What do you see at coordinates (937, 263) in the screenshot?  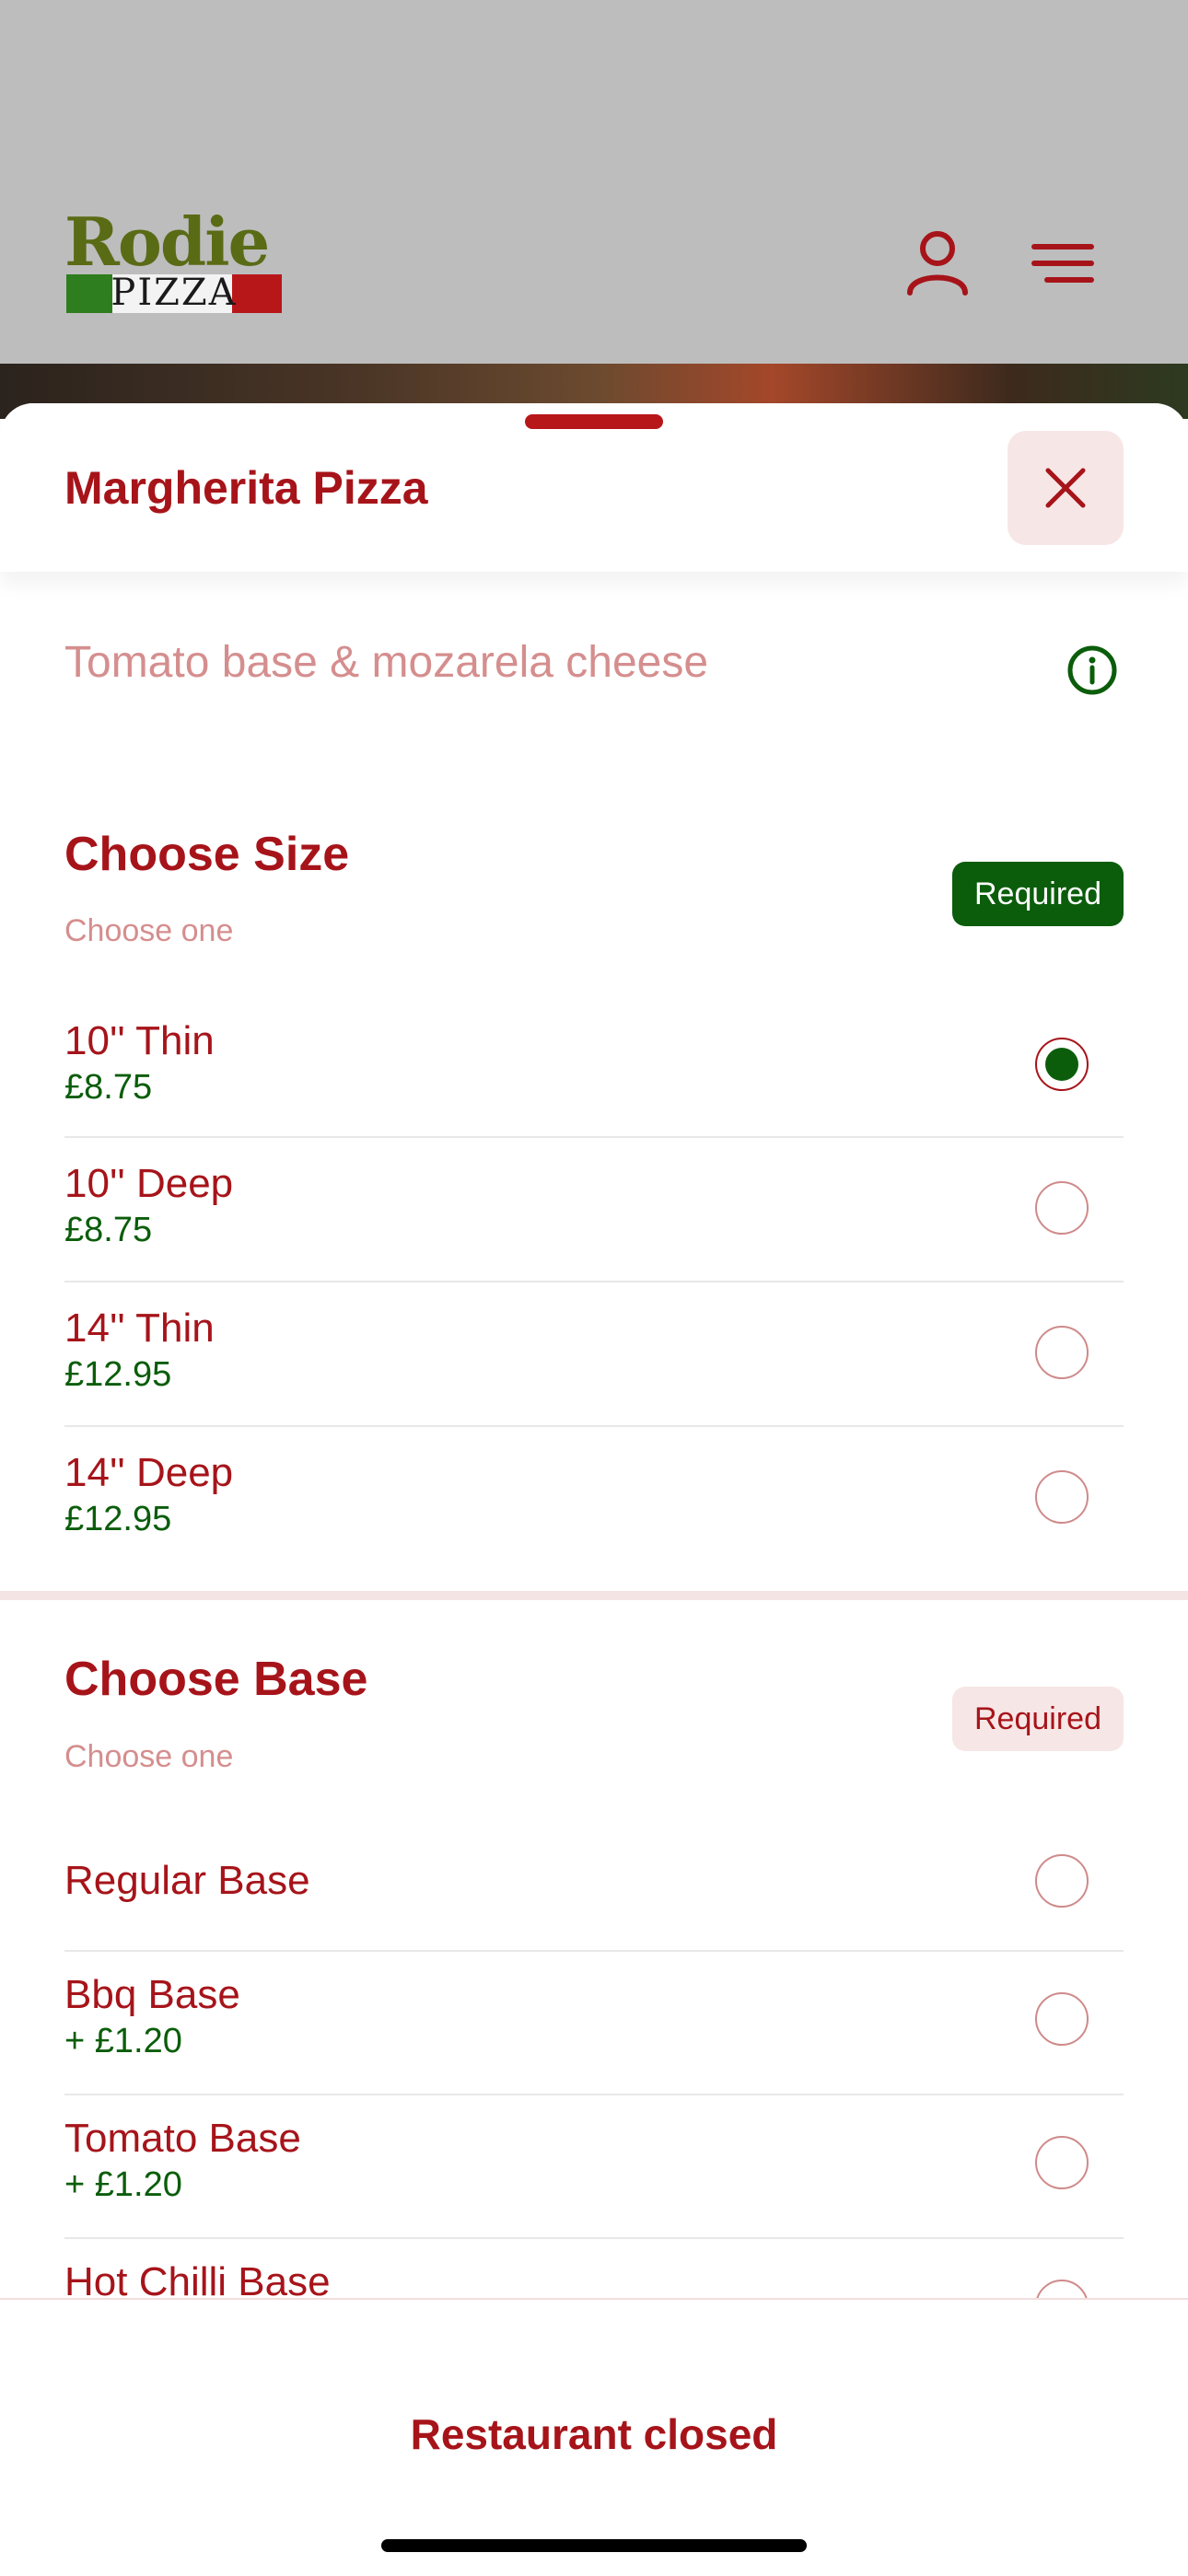 I see `user-icon` at bounding box center [937, 263].